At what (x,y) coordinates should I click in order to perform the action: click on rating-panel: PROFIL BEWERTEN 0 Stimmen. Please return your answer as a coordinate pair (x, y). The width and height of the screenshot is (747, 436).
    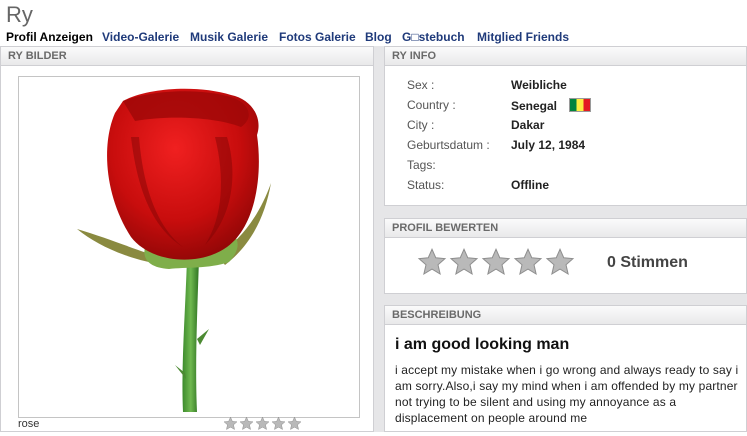
    Looking at the image, I should click on (565, 256).